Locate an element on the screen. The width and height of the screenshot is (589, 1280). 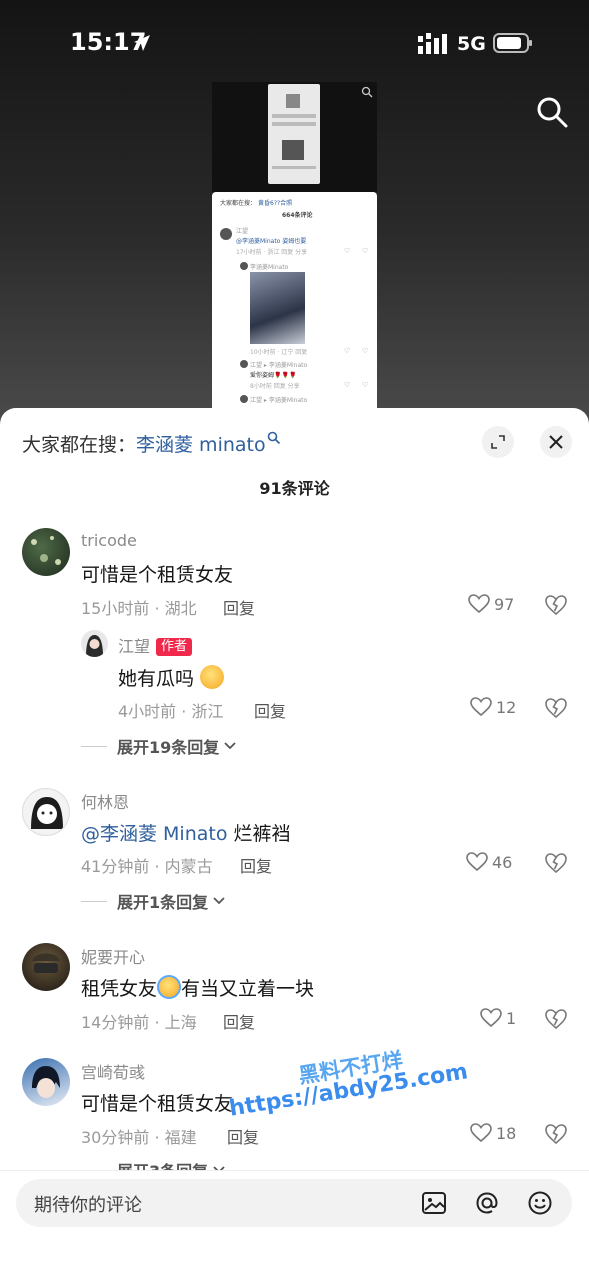
search-suggestion-prefix: 大家都在搜： is located at coordinates (79, 445).